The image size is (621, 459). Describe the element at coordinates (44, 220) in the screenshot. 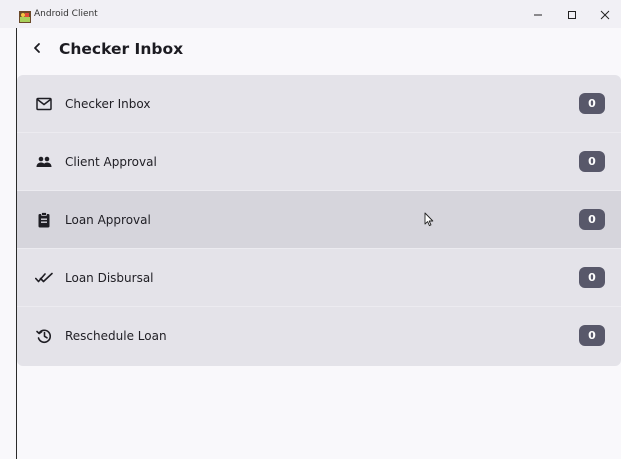

I see `clipboard-icon` at that location.